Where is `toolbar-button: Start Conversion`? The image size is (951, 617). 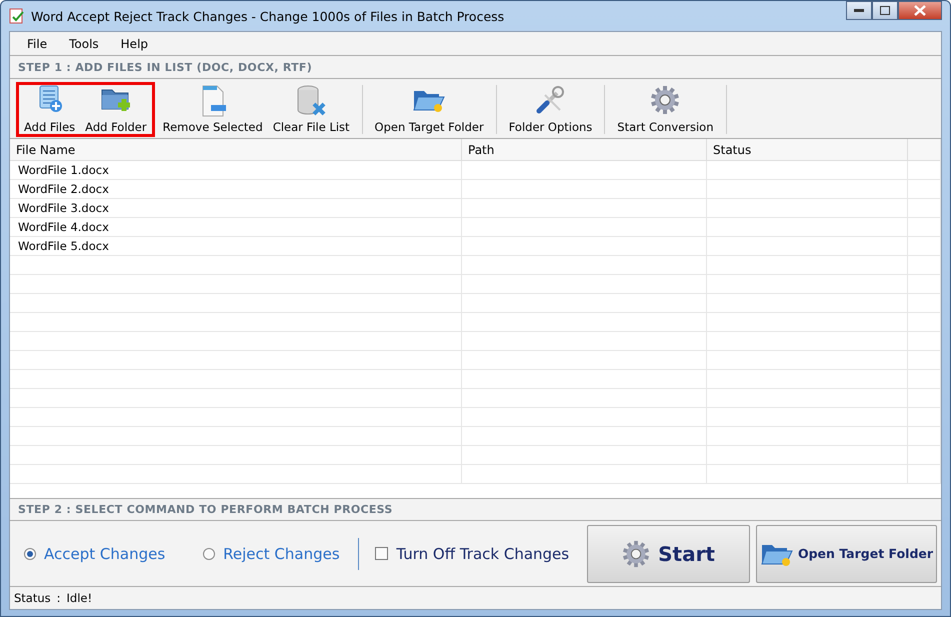 toolbar-button: Start Conversion is located at coordinates (665, 109).